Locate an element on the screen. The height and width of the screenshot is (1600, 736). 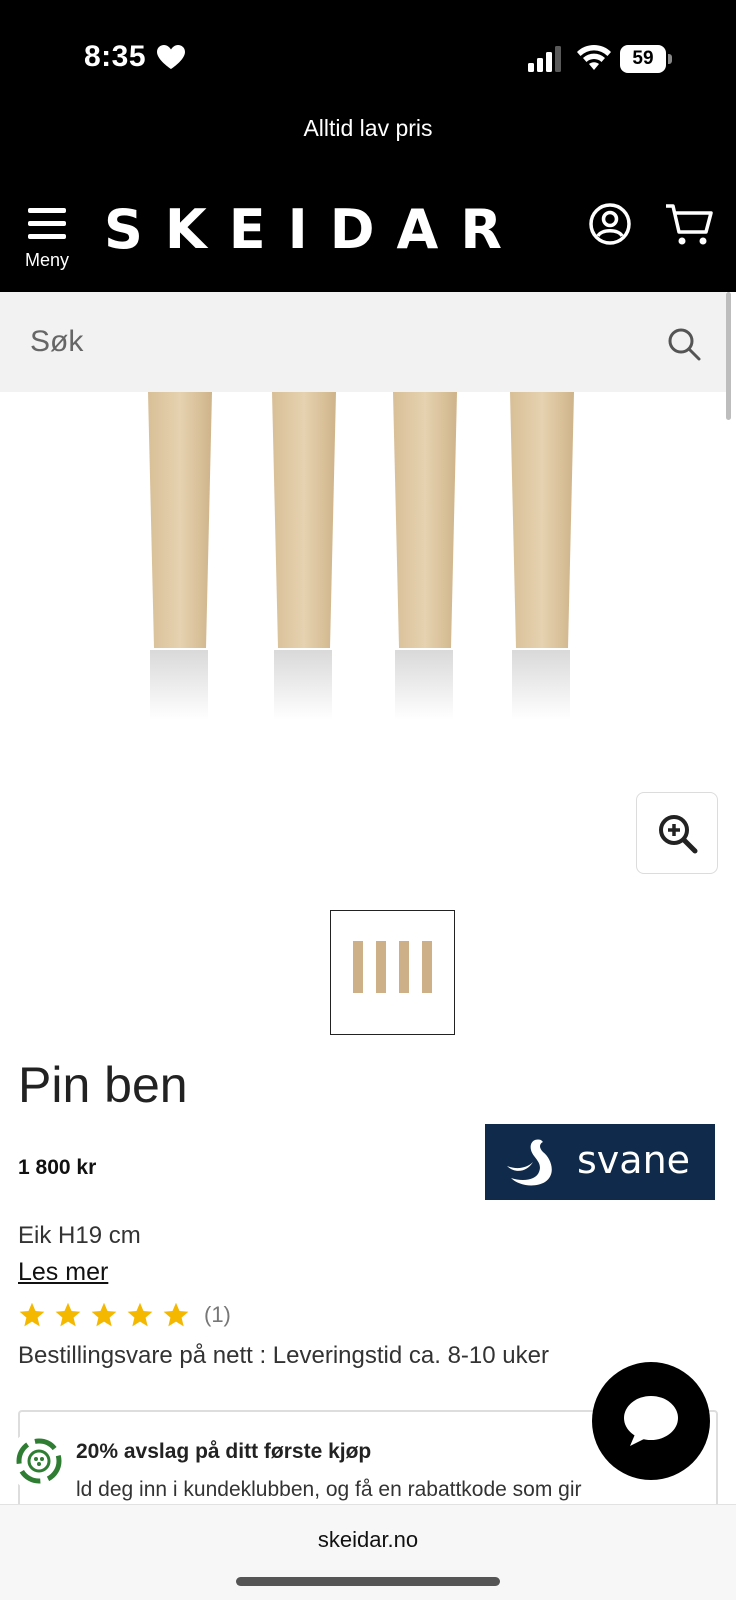
recycle-badge-icon is located at coordinates (39, 1461).